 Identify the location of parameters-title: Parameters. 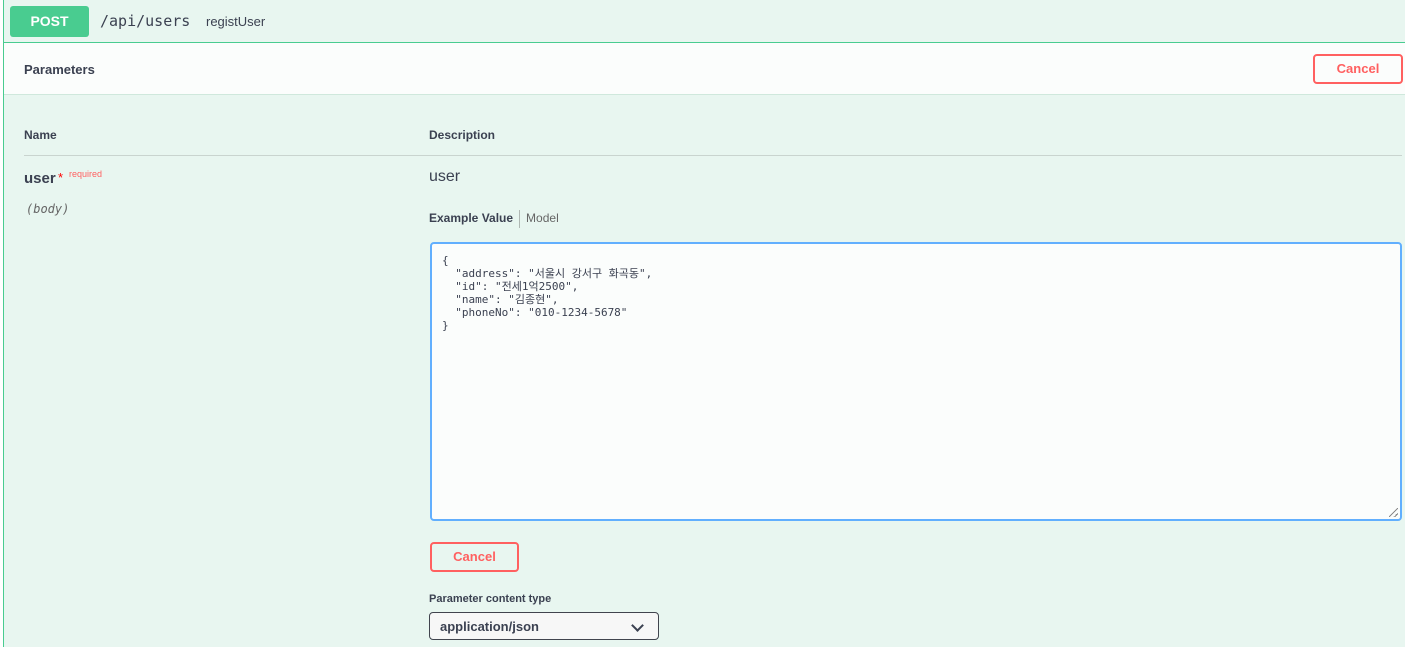
(59, 69).